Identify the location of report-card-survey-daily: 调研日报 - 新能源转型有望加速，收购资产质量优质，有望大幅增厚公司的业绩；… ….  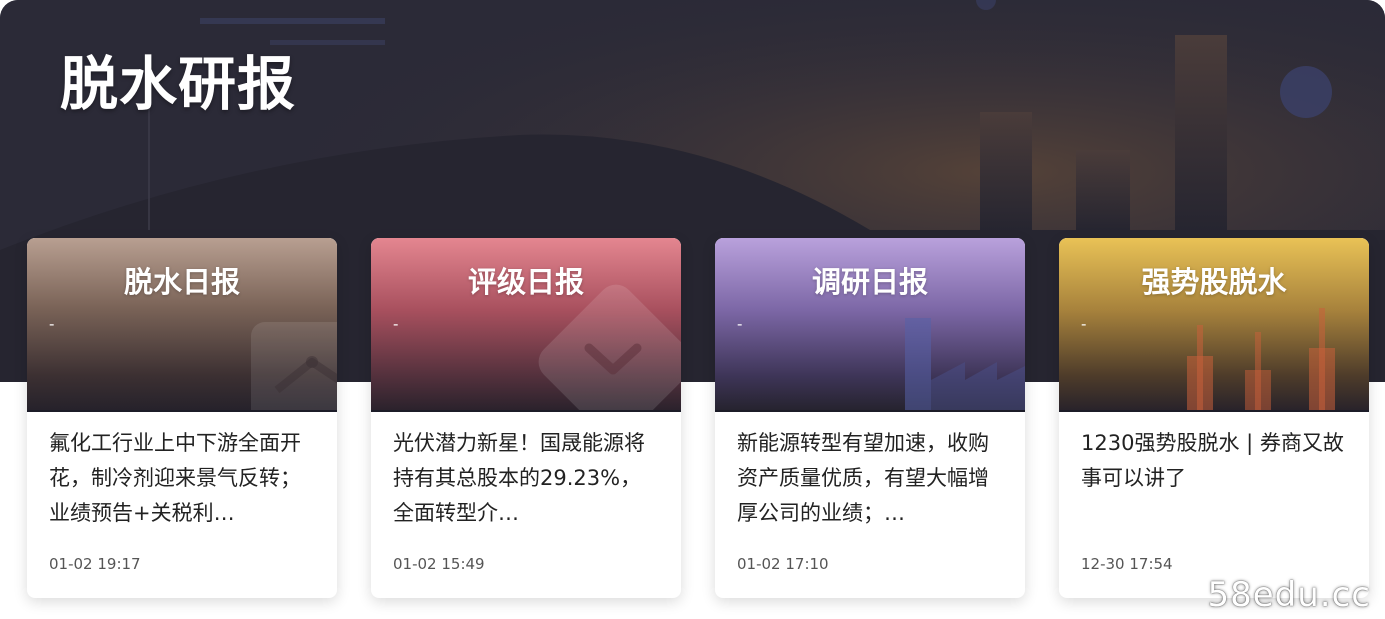
(870, 418).